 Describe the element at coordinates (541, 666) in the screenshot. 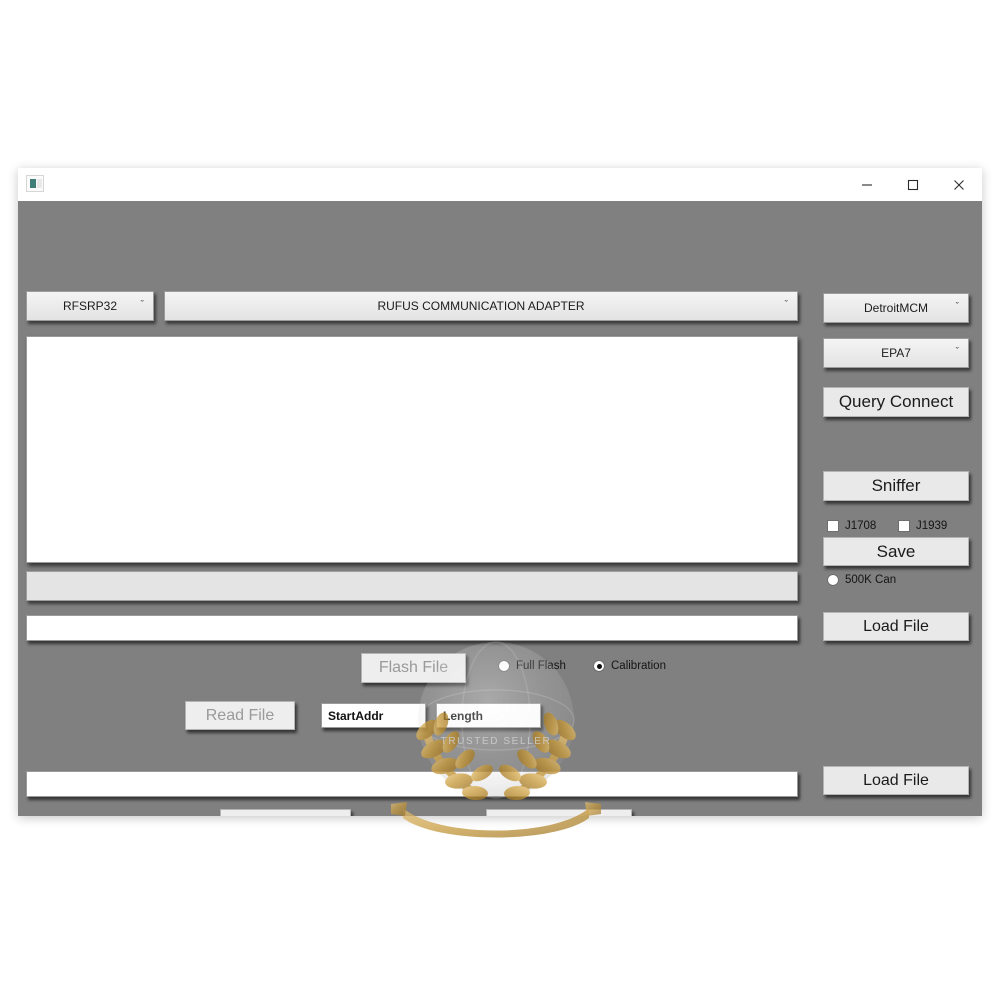

I see `mode-full-flash-label: Full Flash` at that location.